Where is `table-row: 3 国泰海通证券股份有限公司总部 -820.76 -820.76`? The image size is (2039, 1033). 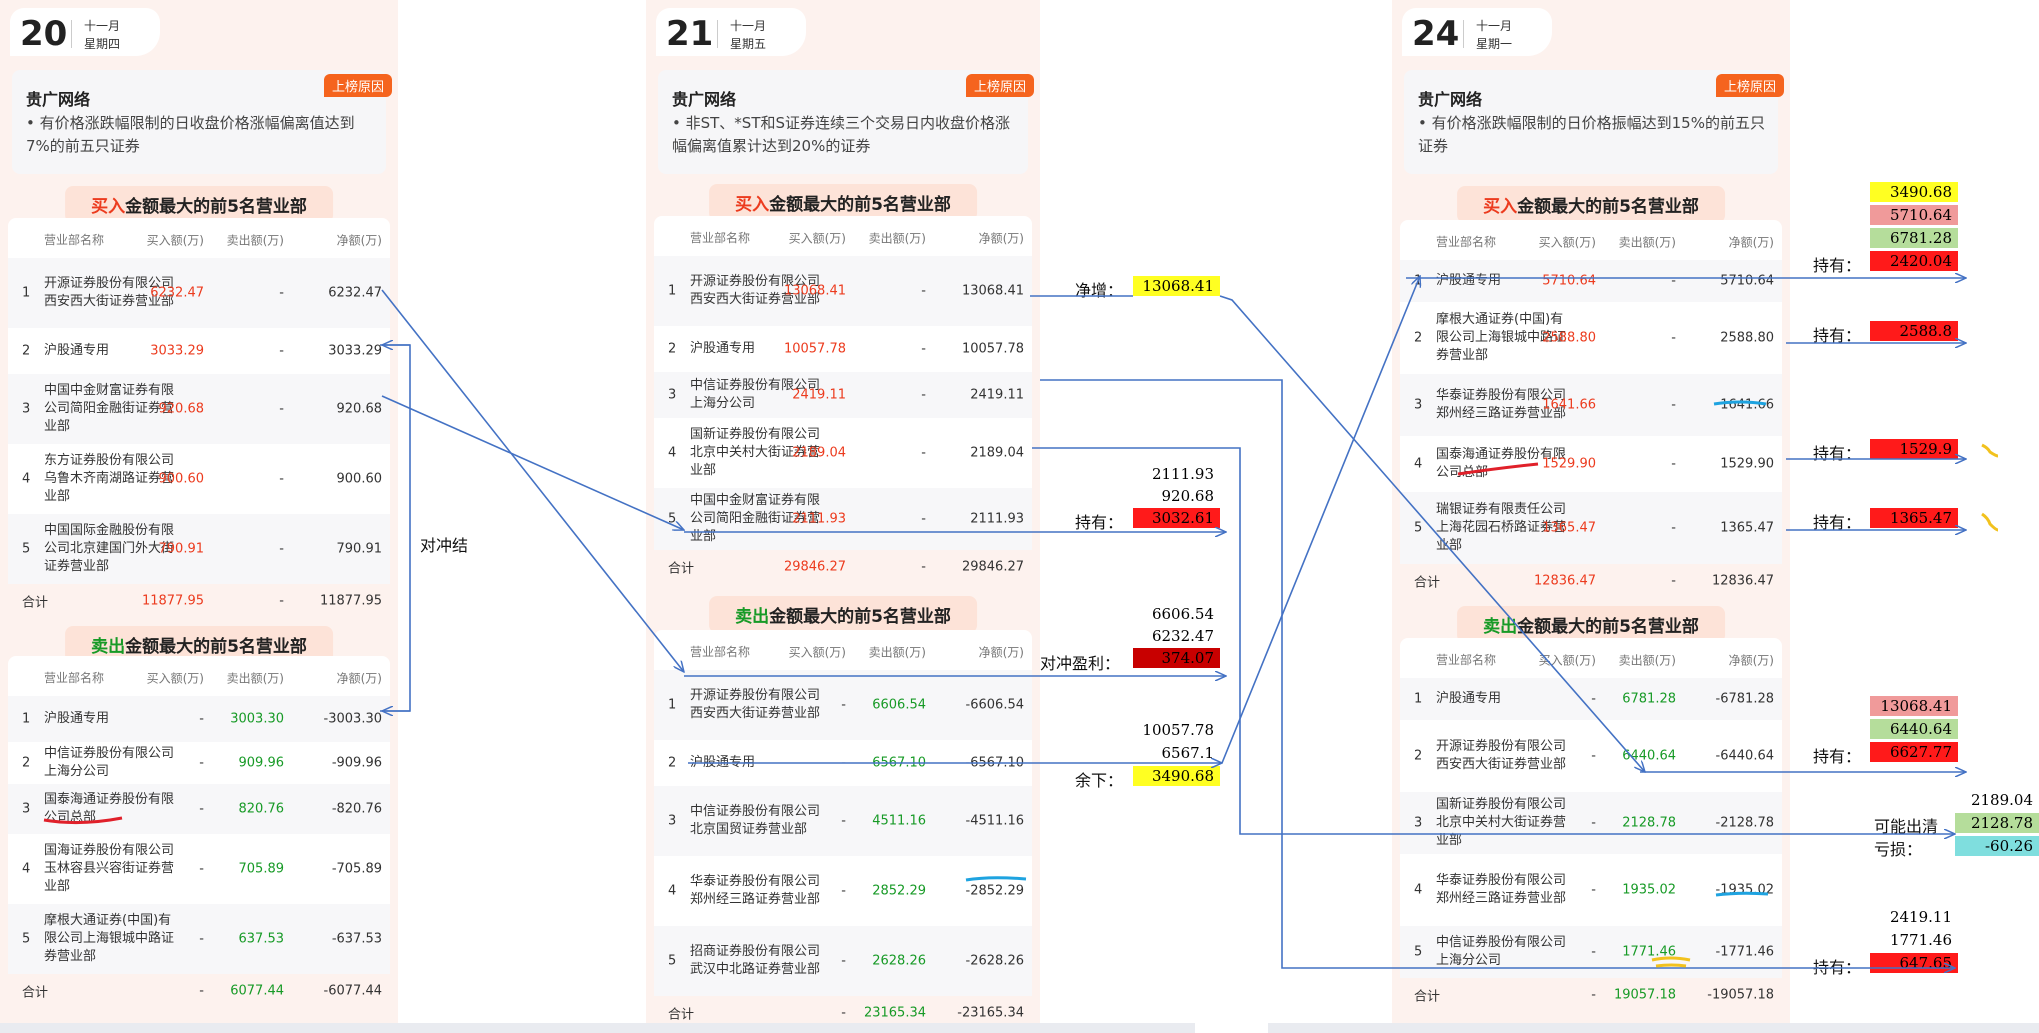 table-row: 3 国泰海通证券股份有限公司总部 -820.76 -820.76 is located at coordinates (199, 809).